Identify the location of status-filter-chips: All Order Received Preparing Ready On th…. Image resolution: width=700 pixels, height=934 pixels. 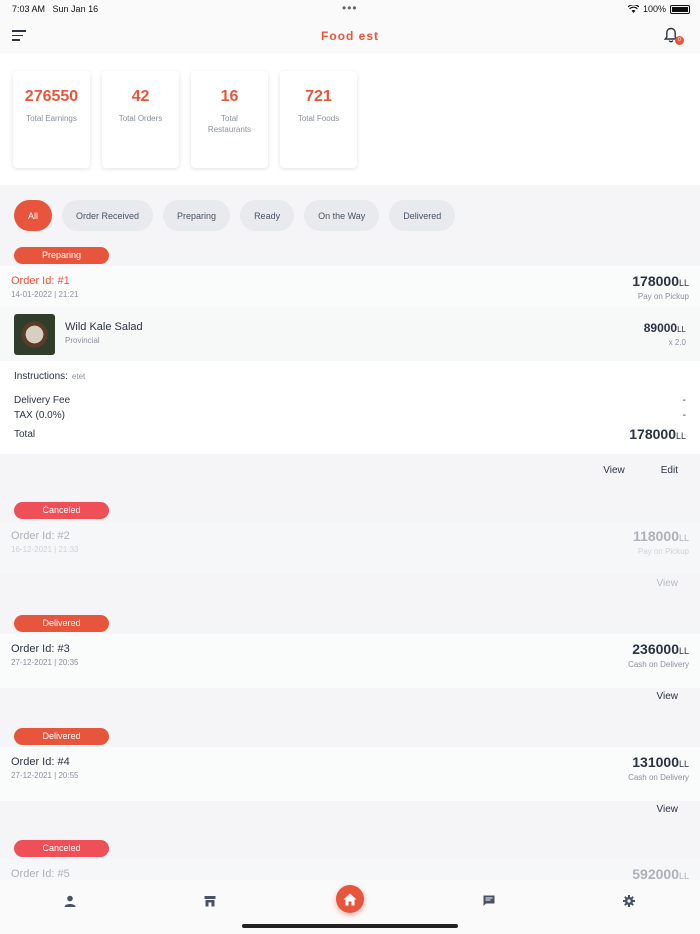
(235, 215).